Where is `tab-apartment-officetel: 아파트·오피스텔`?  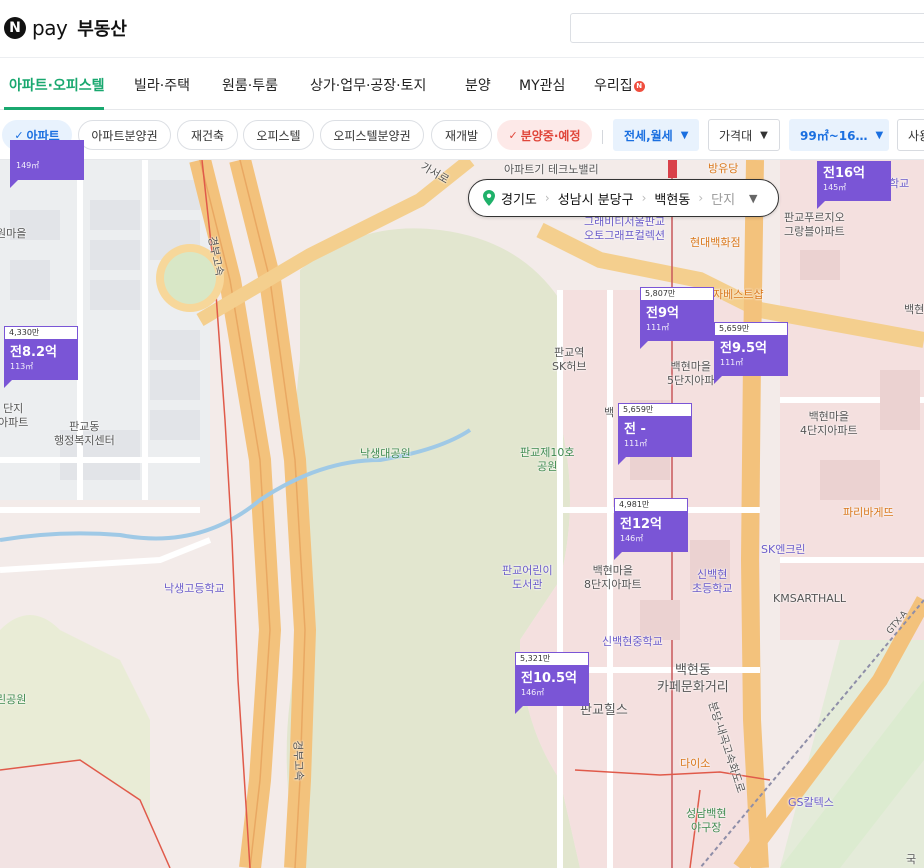
tab-apartment-officetel: 아파트·오피스텔 is located at coordinates (56, 85).